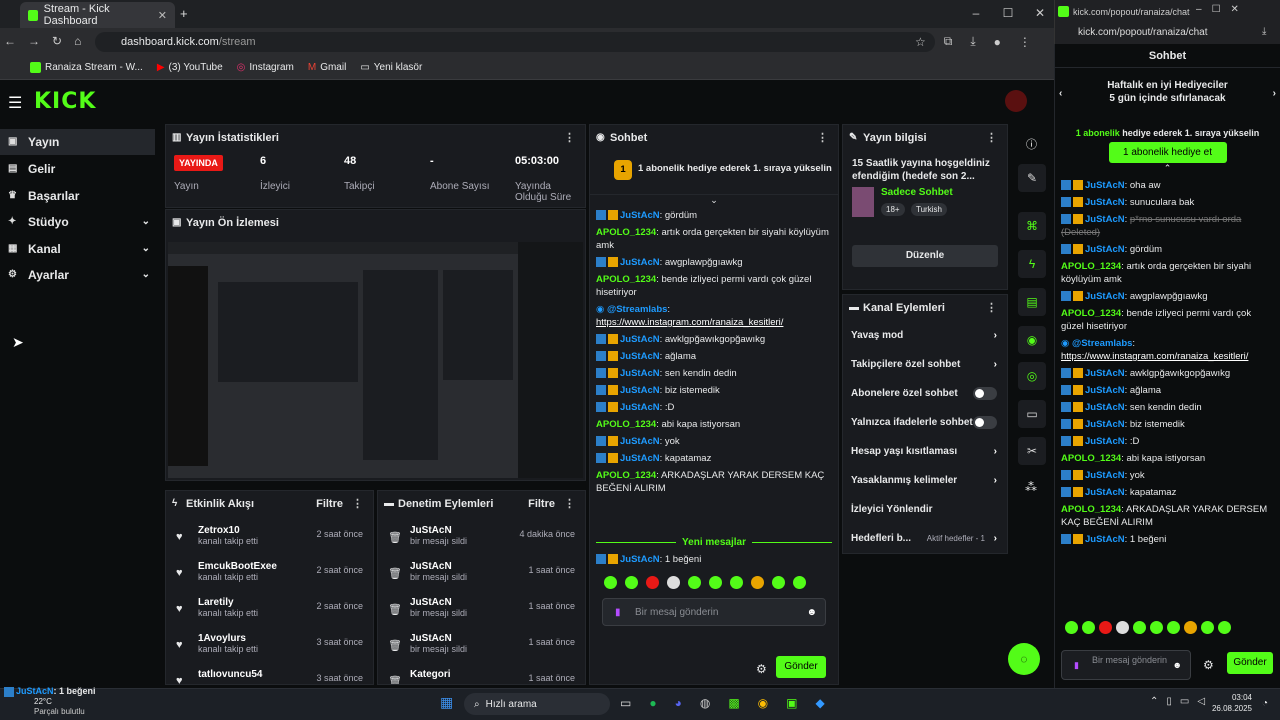  I want to click on steam-icon: ◍, so click(705, 703).